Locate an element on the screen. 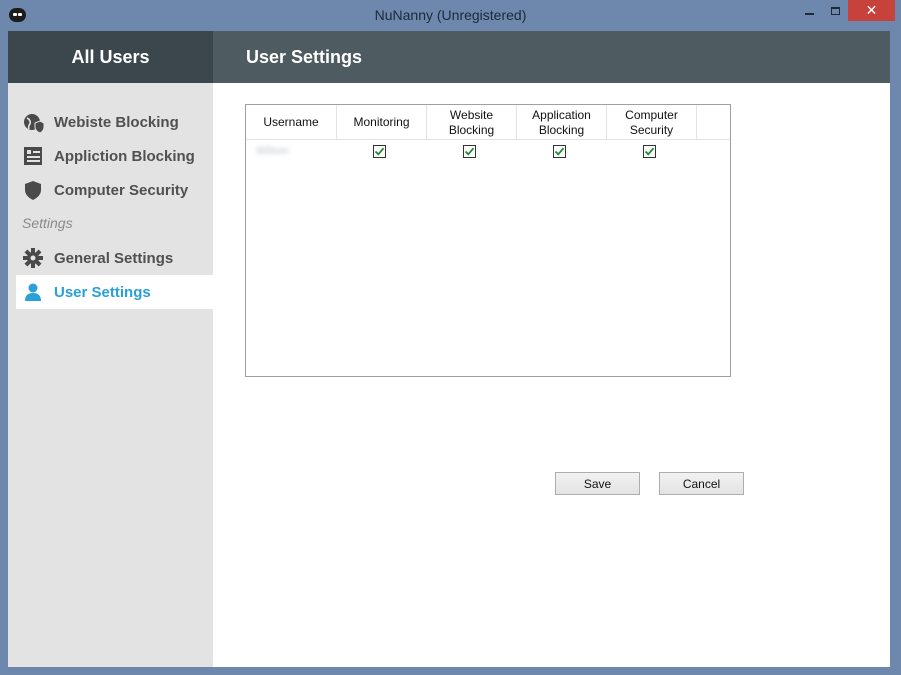  sidebar-item-application-blocking: Appliction Blocking is located at coordinates (114, 156).